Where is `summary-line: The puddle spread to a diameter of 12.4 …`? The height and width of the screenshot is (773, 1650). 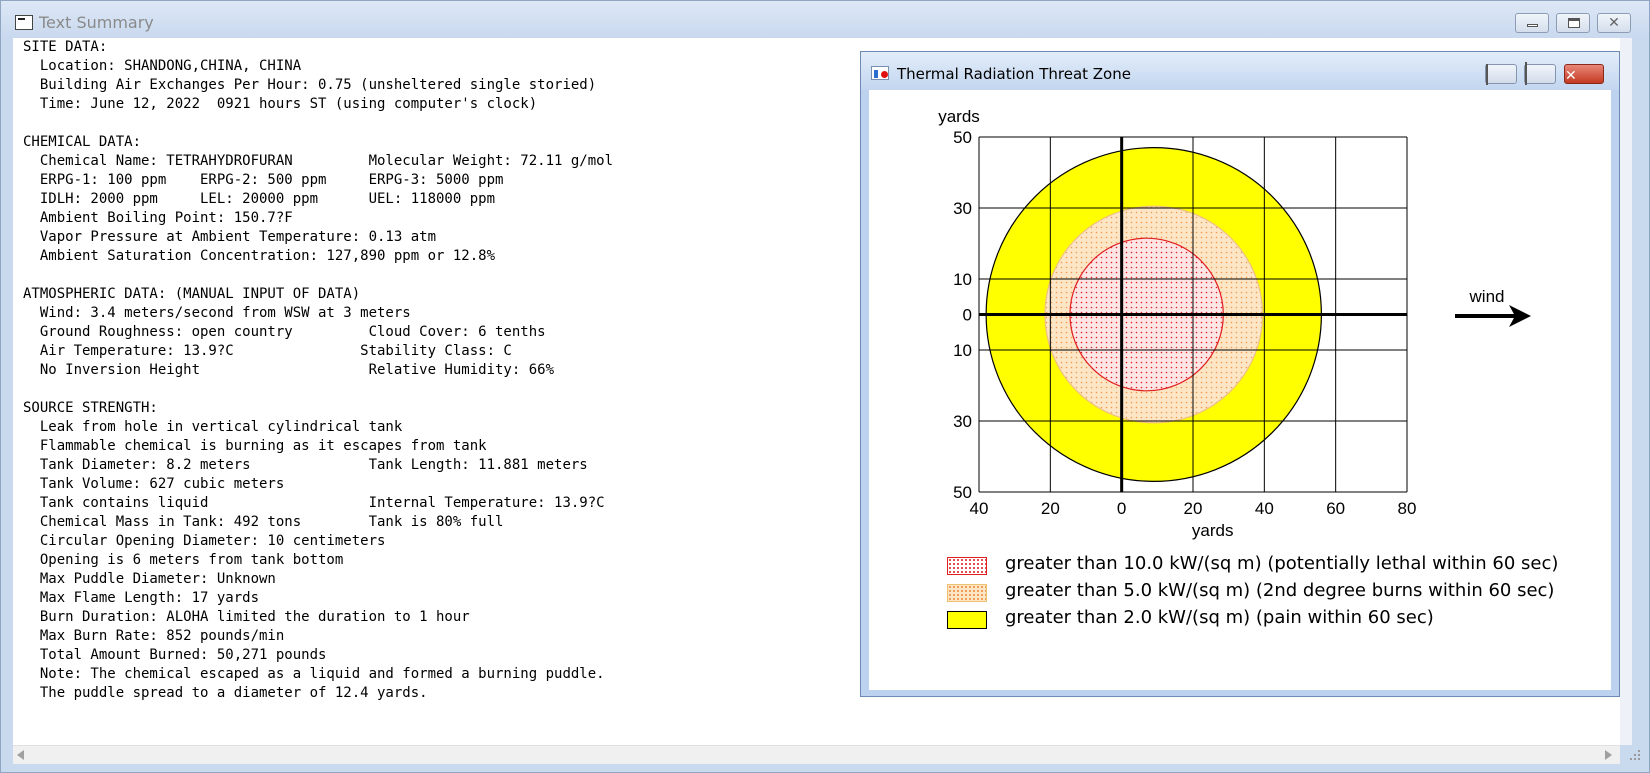
summary-line: The puddle spread to a diameter of 12.4 … is located at coordinates (225, 693).